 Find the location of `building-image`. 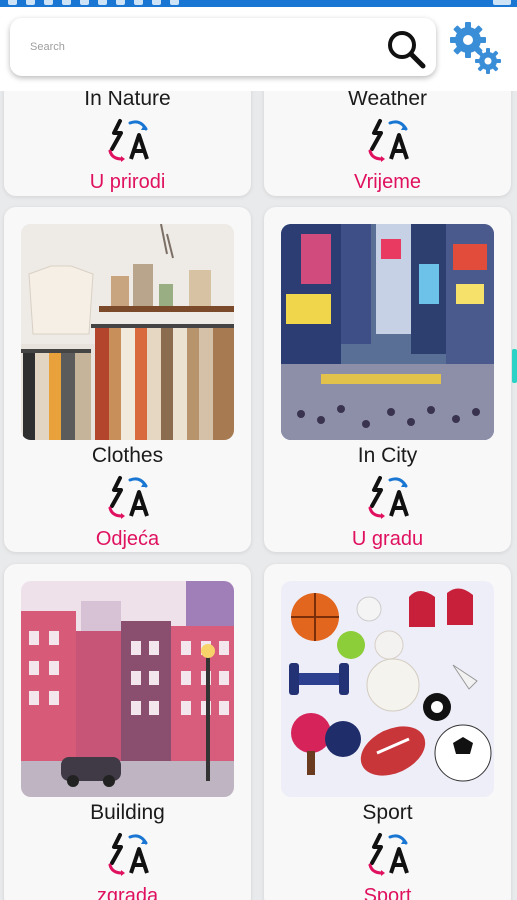

building-image is located at coordinates (127, 689).